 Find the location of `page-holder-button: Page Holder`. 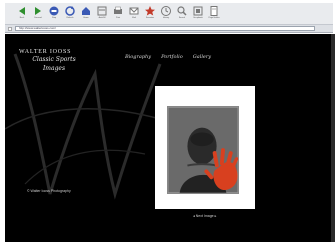

page-holder-button: Page Holder is located at coordinates (214, 13).